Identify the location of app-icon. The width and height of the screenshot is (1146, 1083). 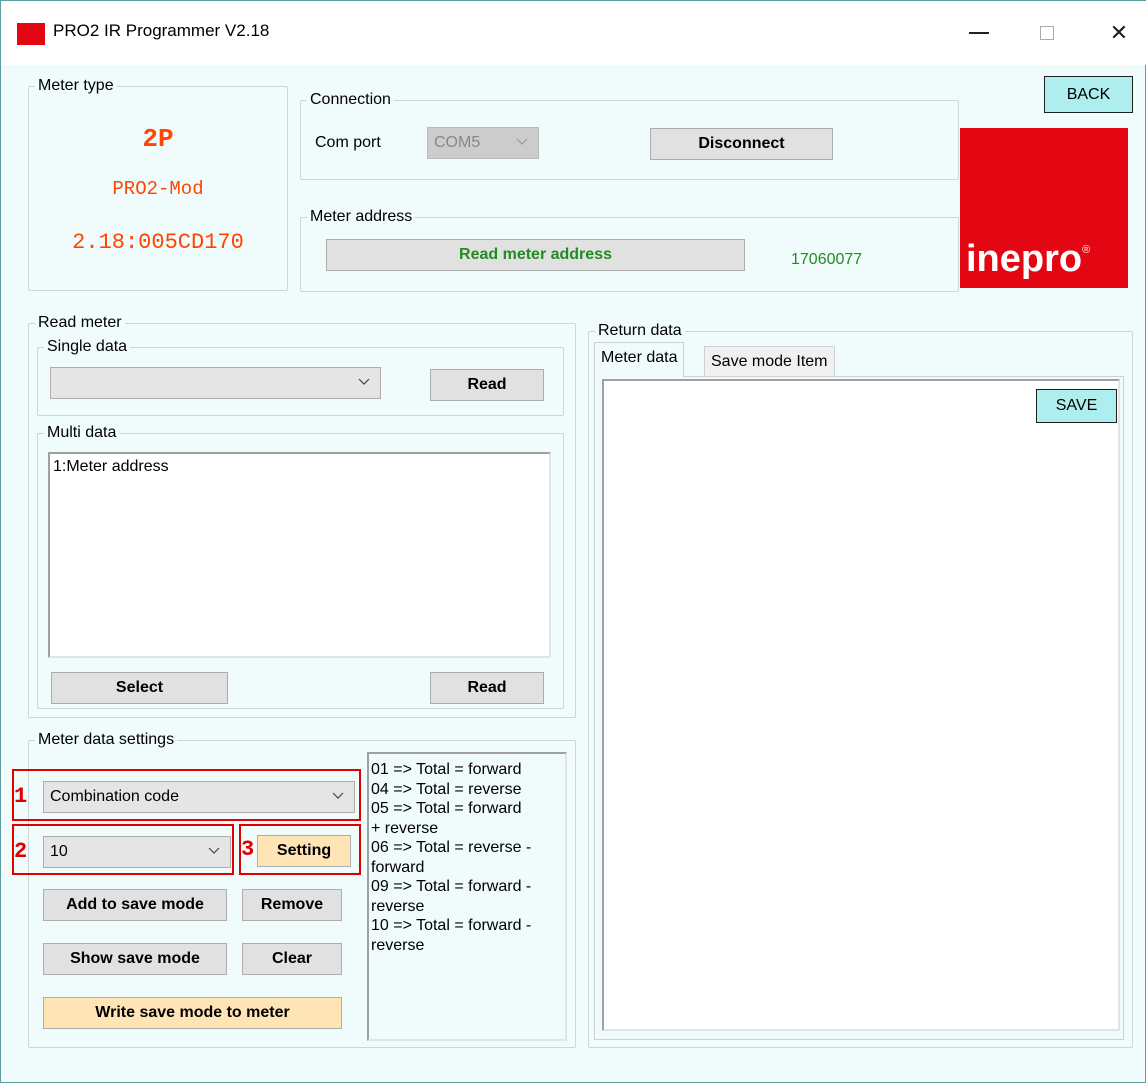
(31, 34).